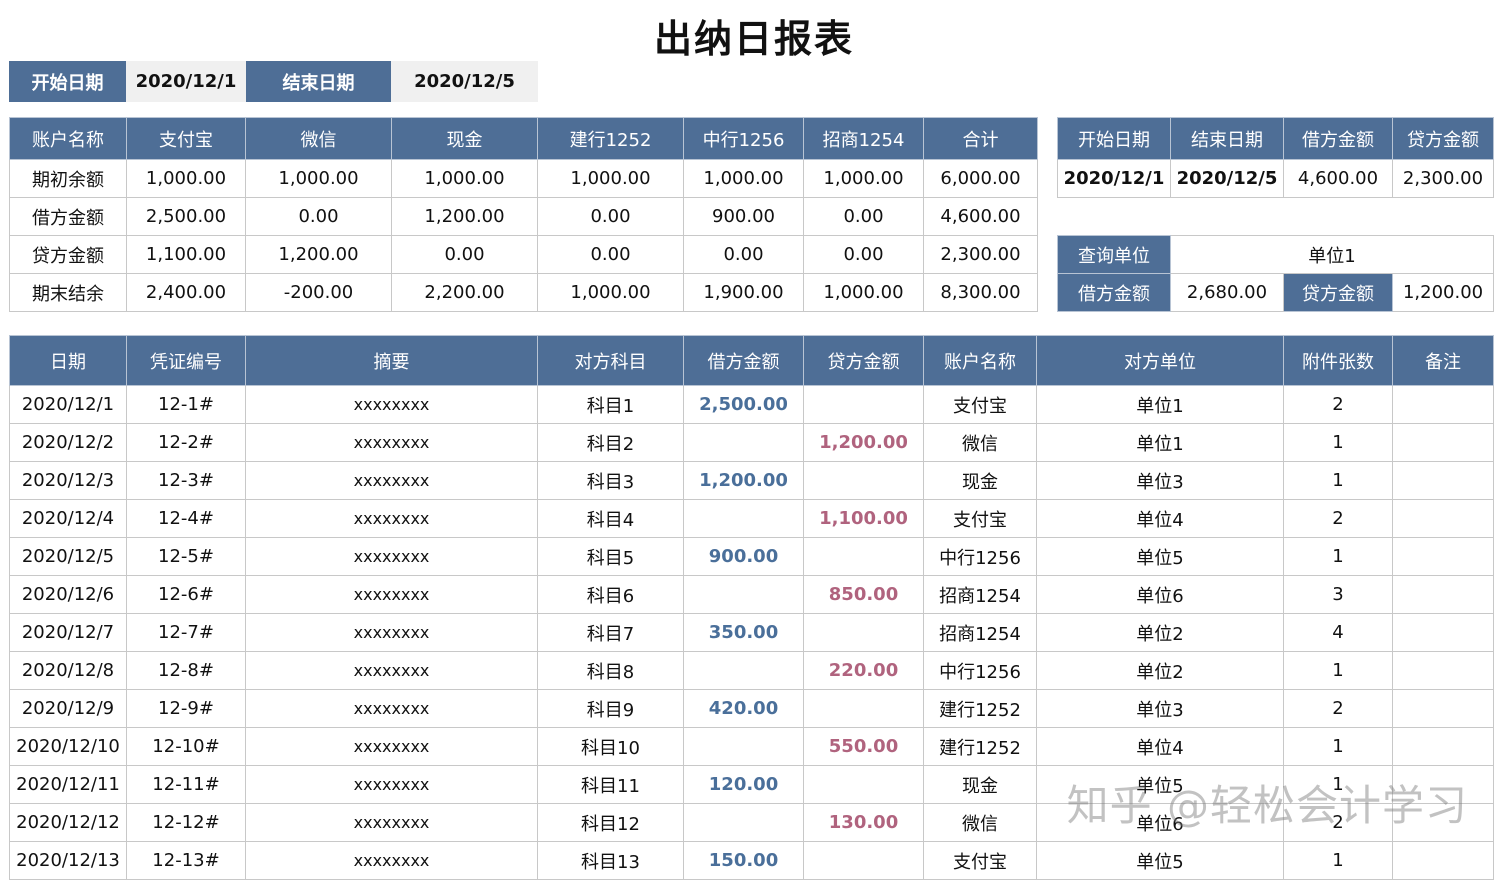 This screenshot has width=1508, height=880. What do you see at coordinates (743, 138) in the screenshot?
I see `balance-header: 中行1256` at bounding box center [743, 138].